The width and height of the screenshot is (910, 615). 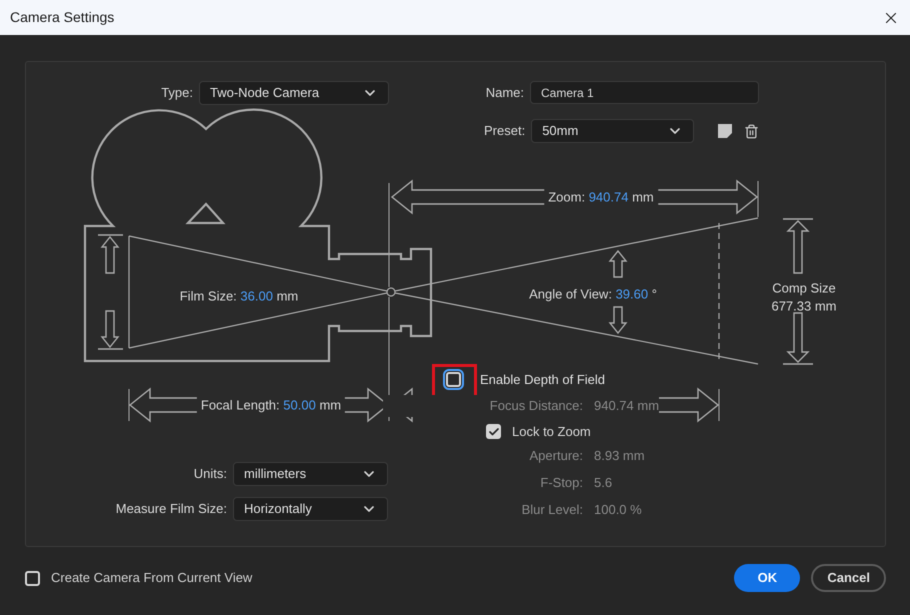 I want to click on type-label: Type:, so click(x=177, y=93).